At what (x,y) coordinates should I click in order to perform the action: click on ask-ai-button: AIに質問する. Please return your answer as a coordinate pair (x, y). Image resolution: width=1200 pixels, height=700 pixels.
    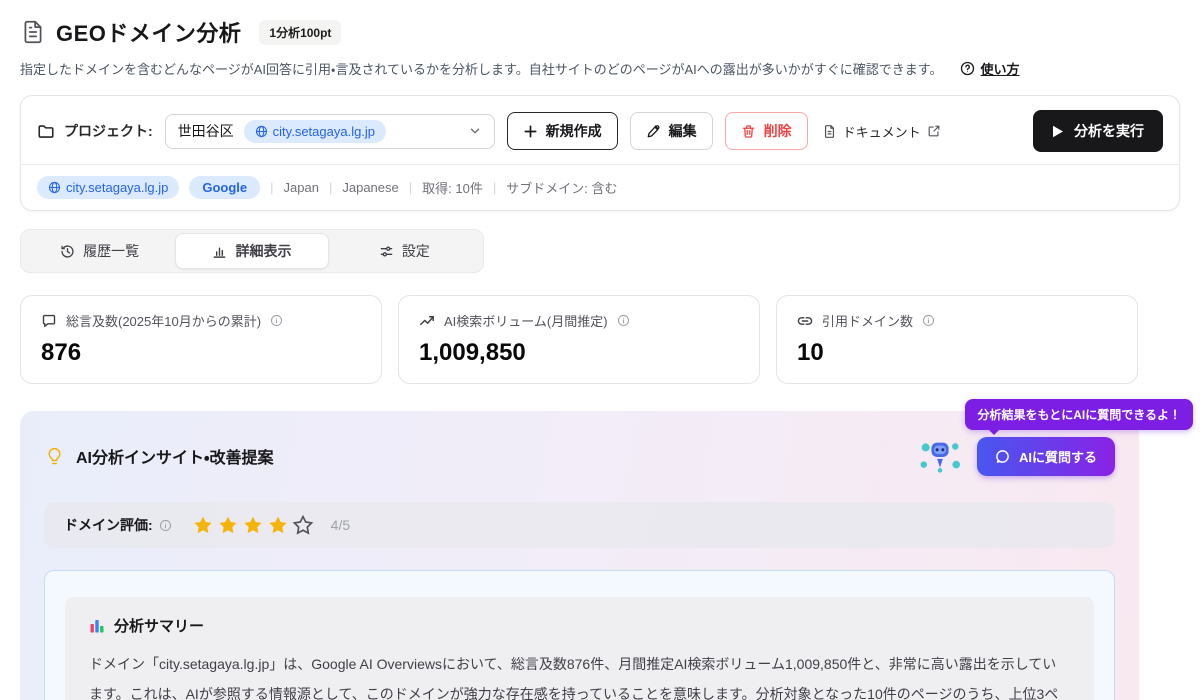
    Looking at the image, I should click on (1045, 456).